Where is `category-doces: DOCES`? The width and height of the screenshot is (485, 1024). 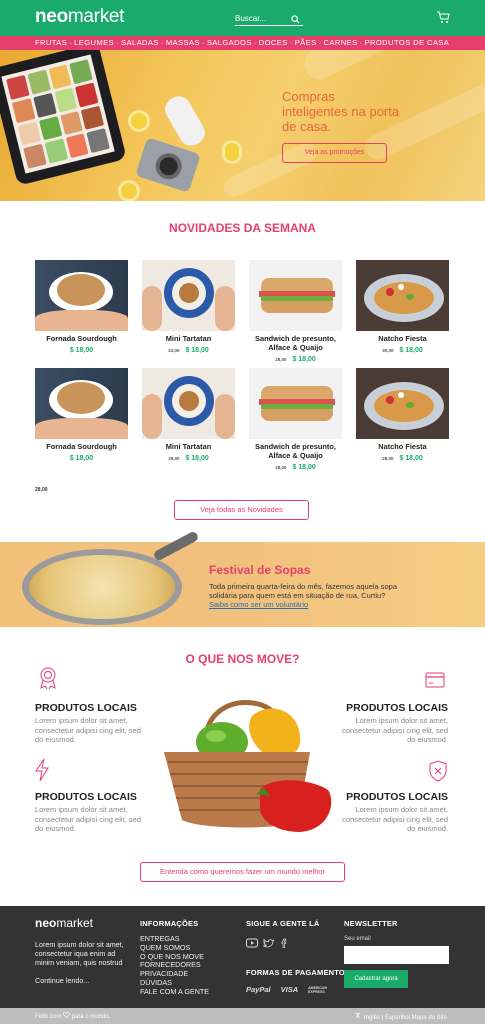
category-doces: DOCES is located at coordinates (273, 43).